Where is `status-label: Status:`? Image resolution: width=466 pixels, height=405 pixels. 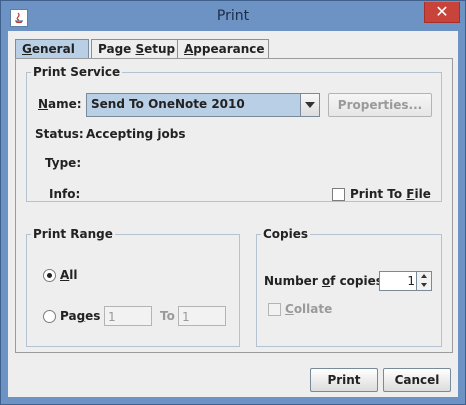
status-label: Status: is located at coordinates (59, 134).